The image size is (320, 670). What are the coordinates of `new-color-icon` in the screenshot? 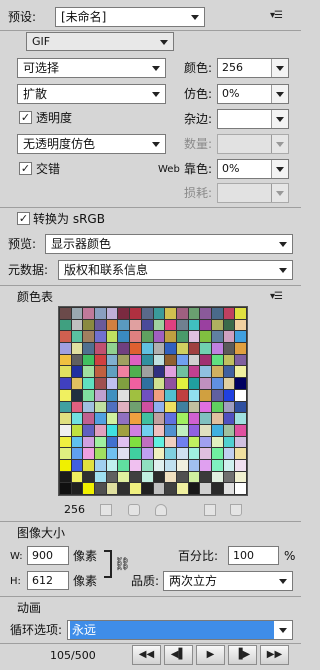 It's located at (210, 510).